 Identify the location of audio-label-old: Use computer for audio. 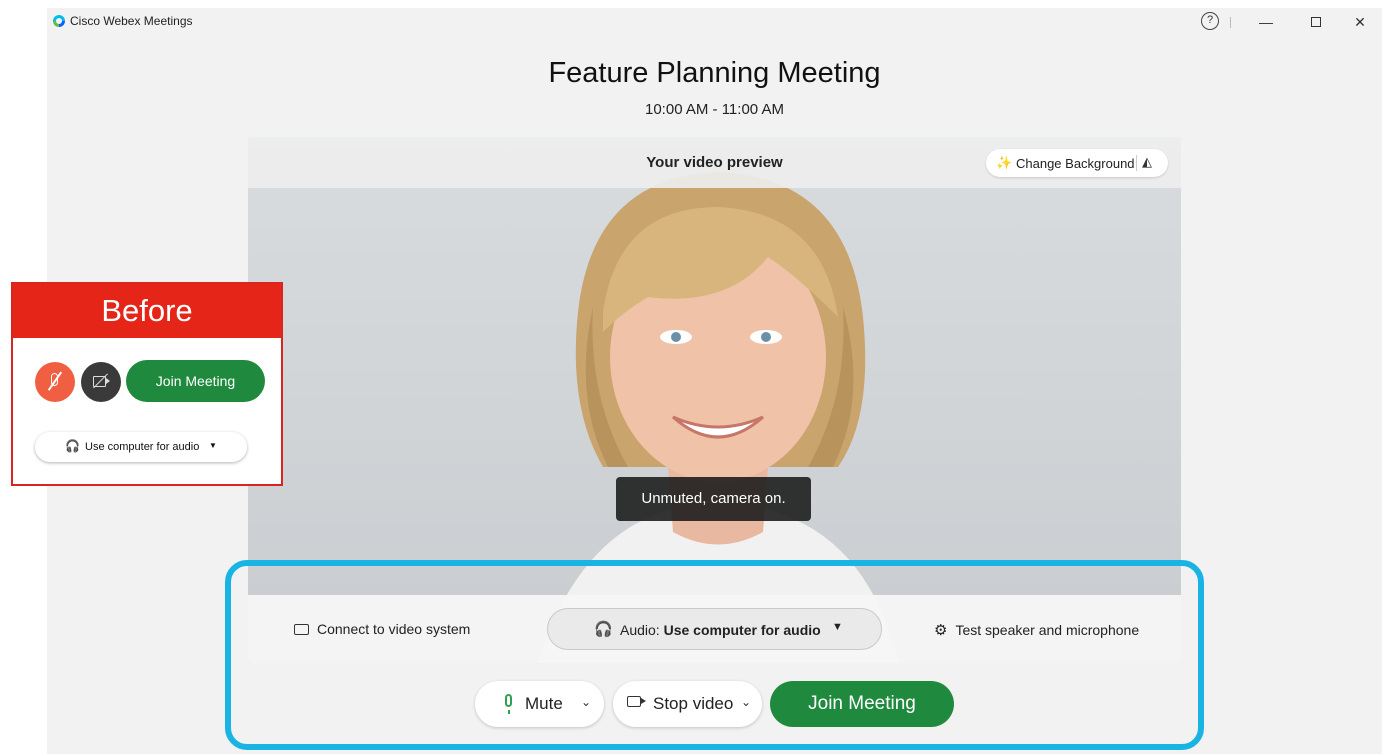
(142, 447).